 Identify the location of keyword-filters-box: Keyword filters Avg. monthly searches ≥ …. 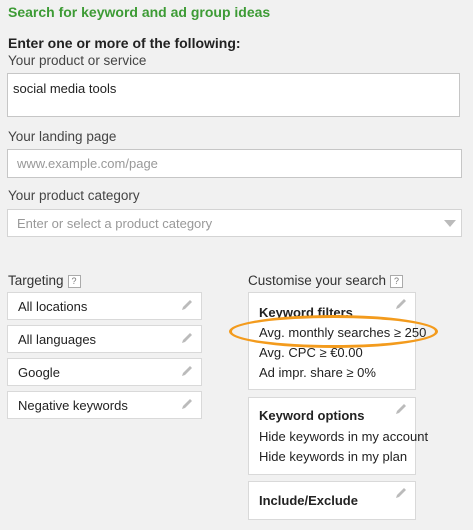
(337, 341).